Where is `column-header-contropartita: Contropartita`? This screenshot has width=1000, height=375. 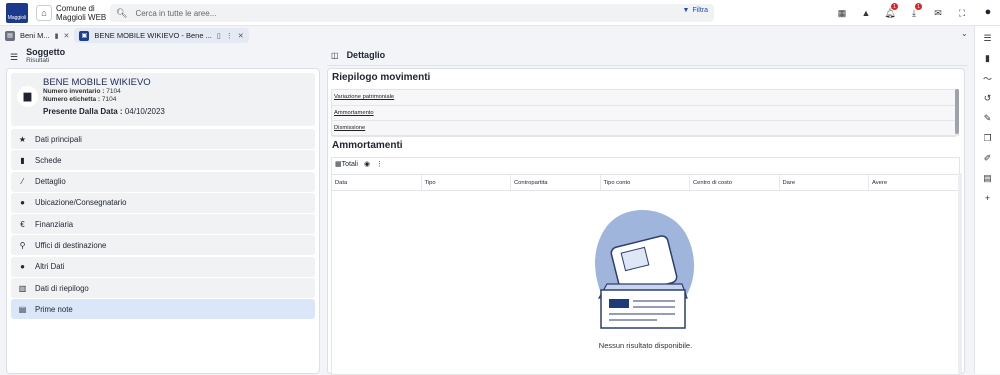
column-header-contropartita: Contropartita is located at coordinates (556, 182).